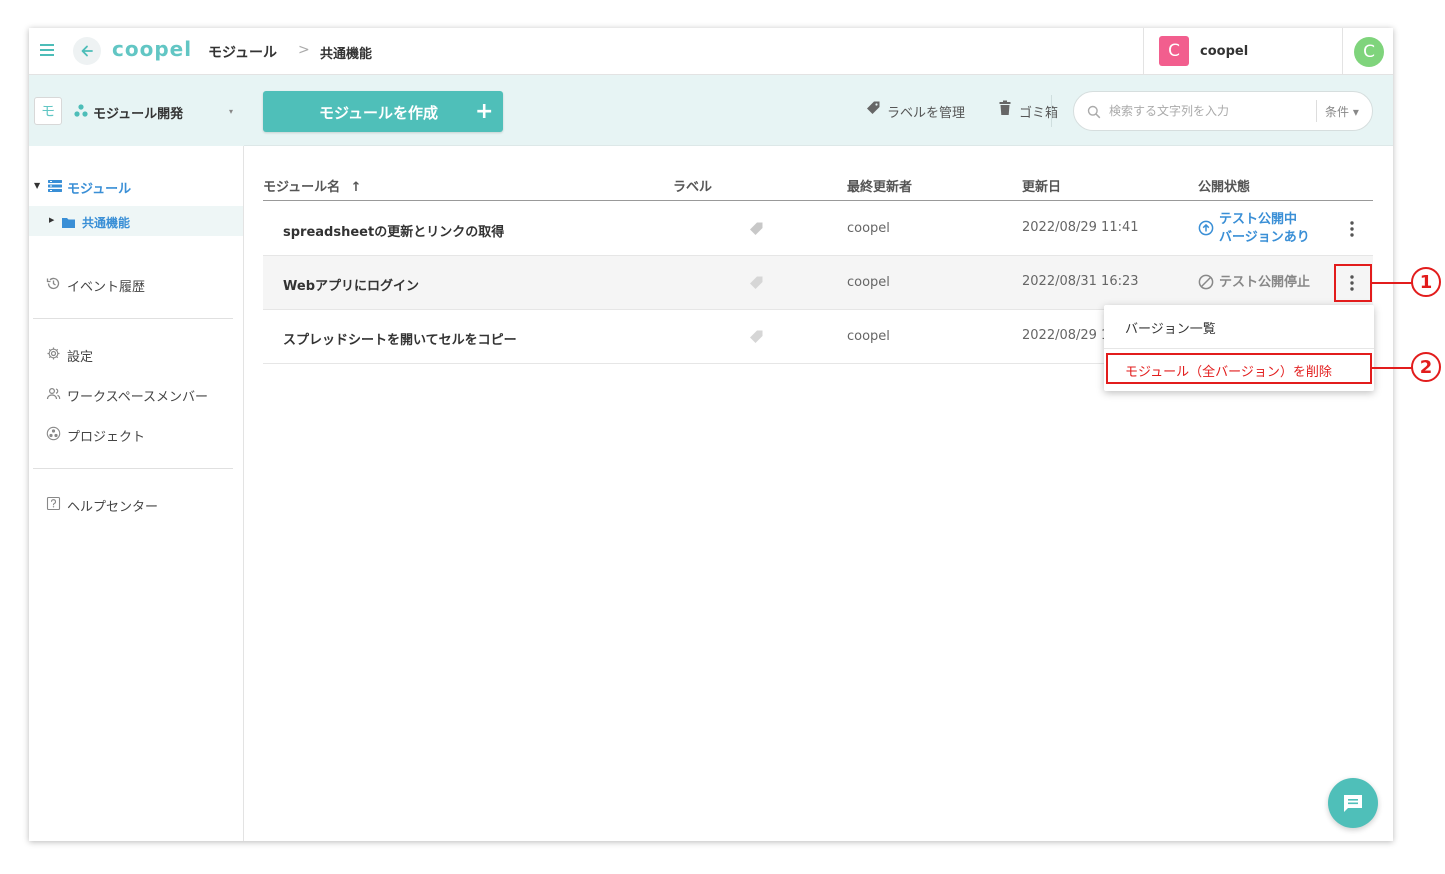 The image size is (1445, 874). What do you see at coordinates (1174, 51) in the screenshot?
I see `workspace-avatar: C` at bounding box center [1174, 51].